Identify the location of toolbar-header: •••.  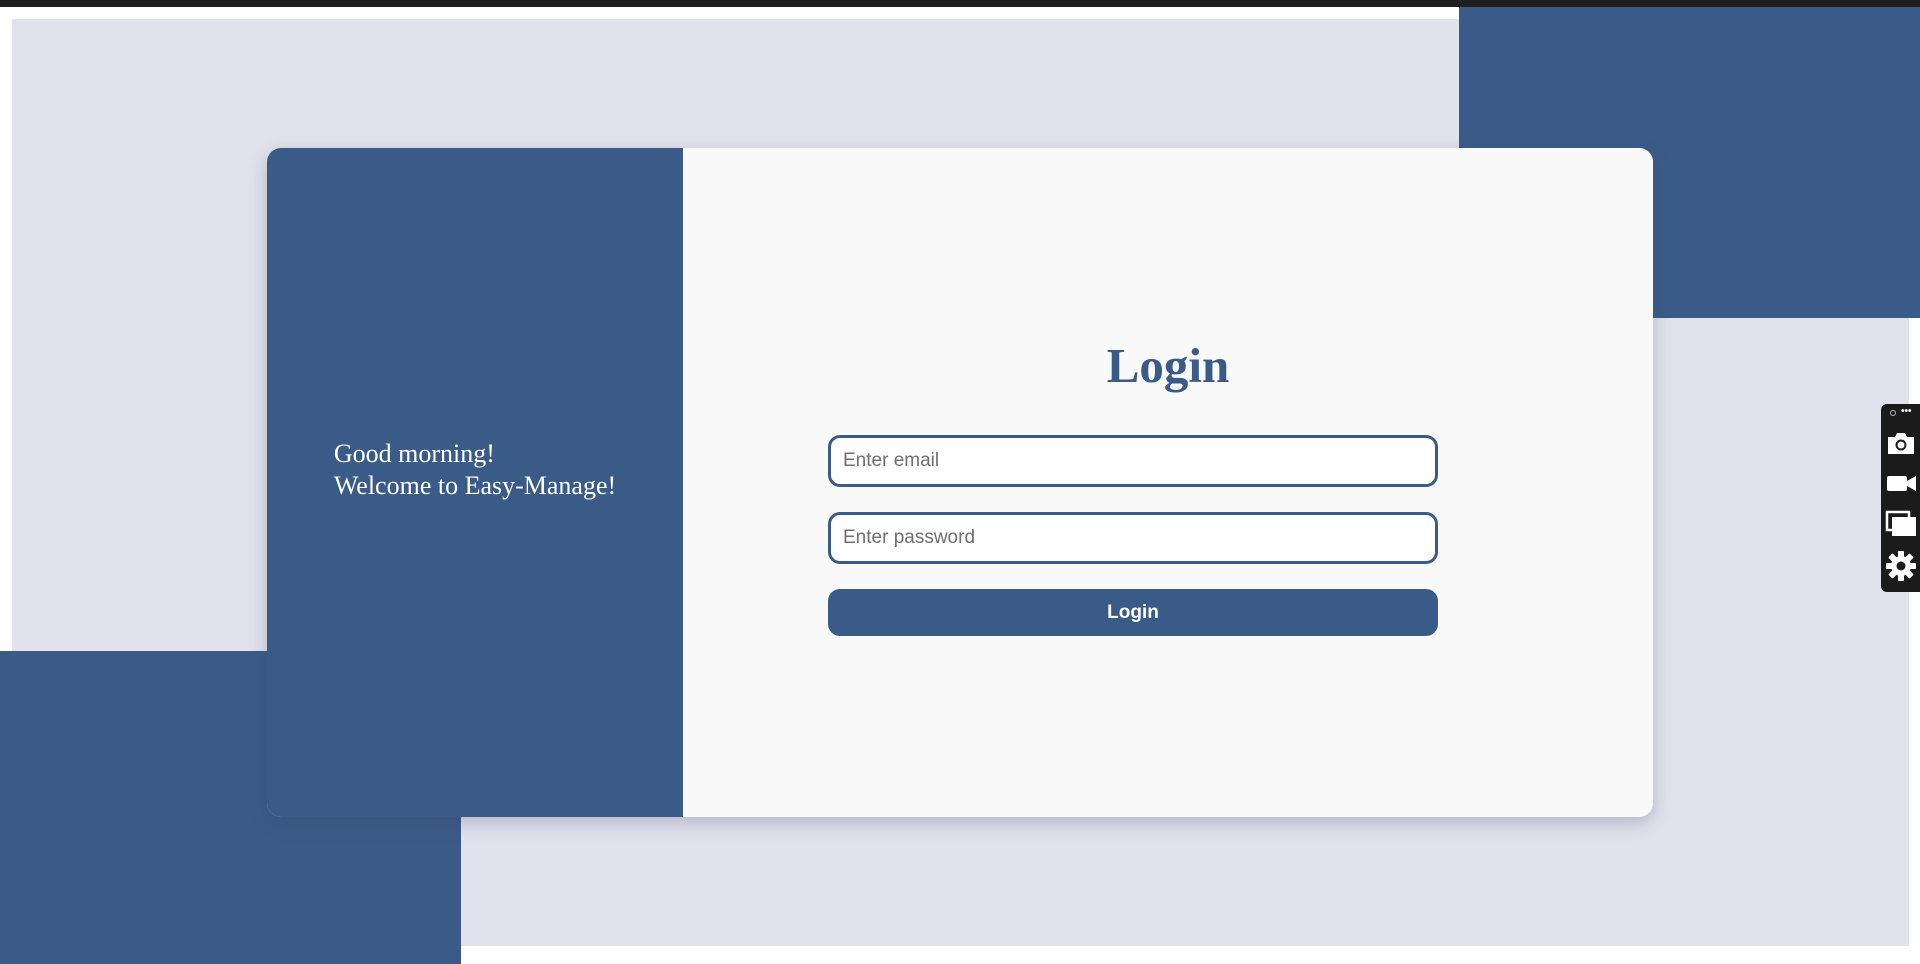
(1900, 413).